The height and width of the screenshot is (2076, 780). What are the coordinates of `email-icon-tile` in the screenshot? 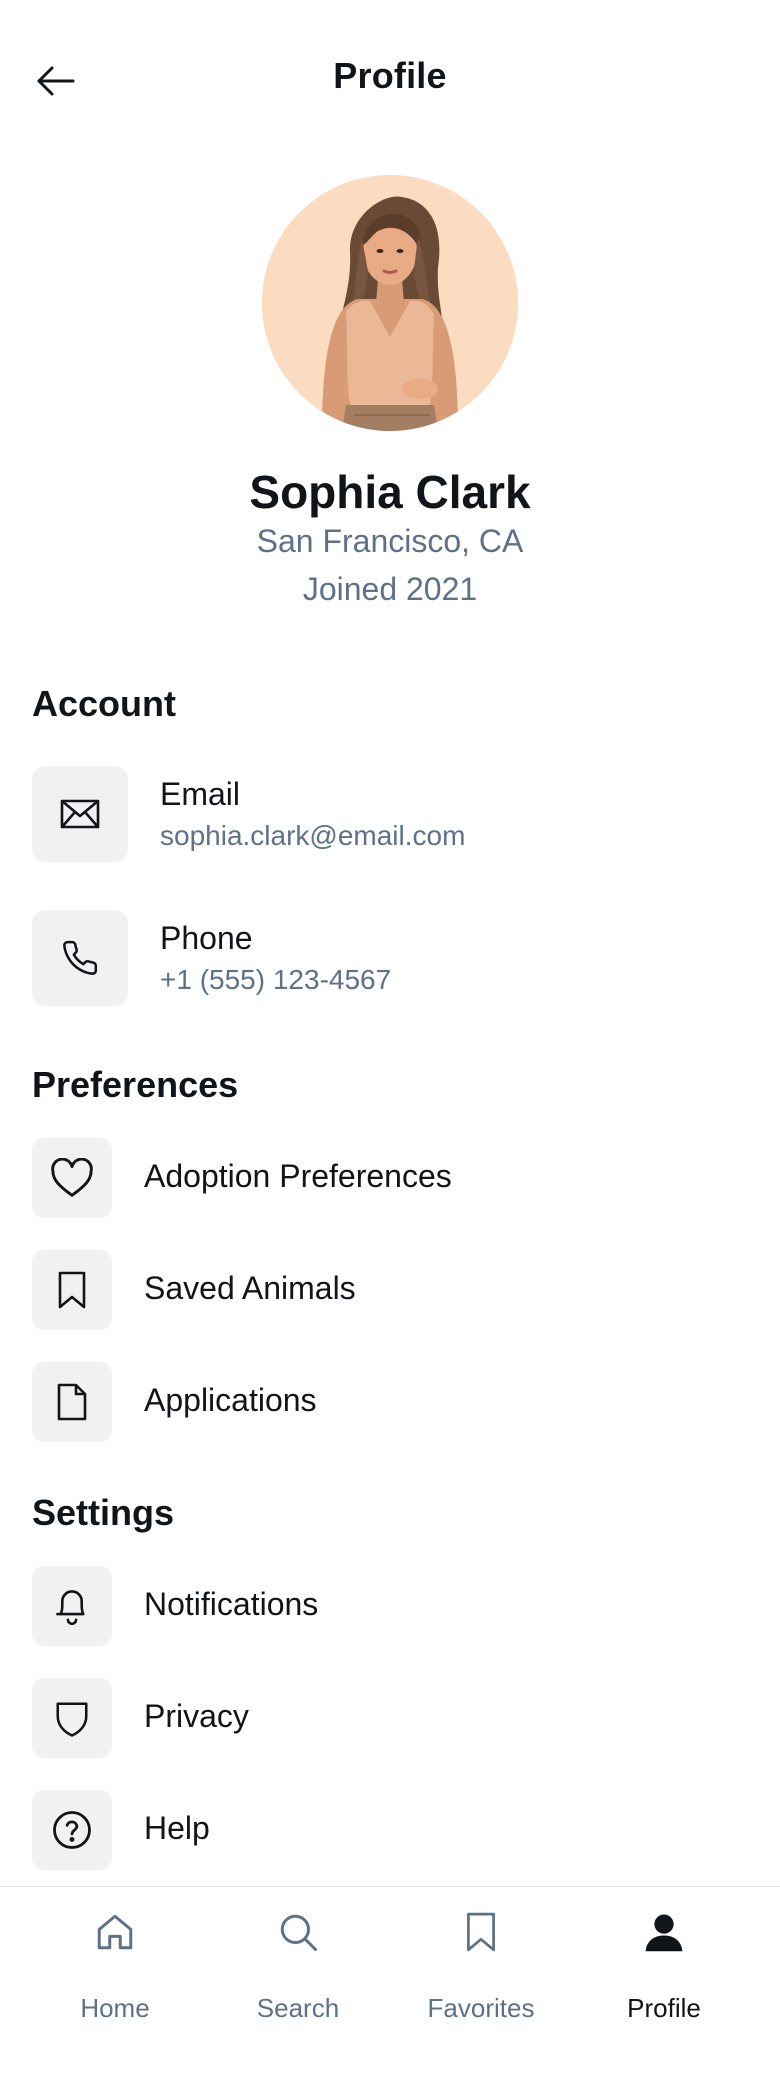 It's located at (80, 814).